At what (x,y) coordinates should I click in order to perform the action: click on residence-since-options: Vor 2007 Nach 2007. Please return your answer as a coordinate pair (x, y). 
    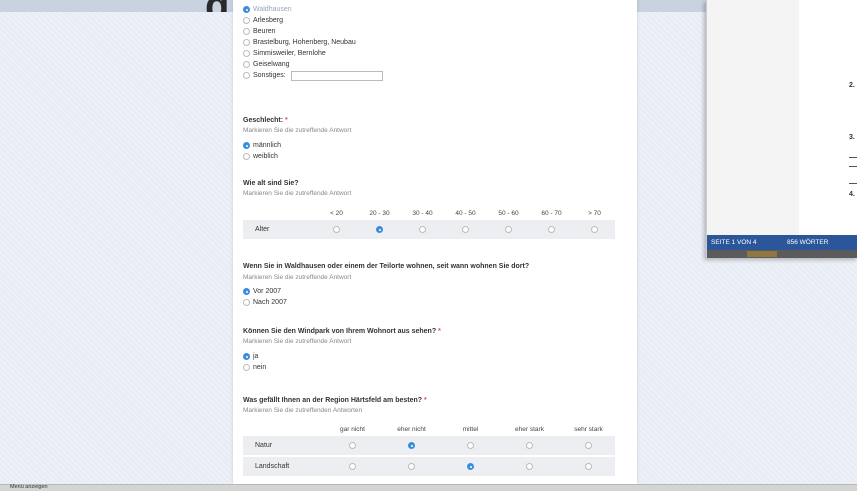
    Looking at the image, I should click on (265, 297).